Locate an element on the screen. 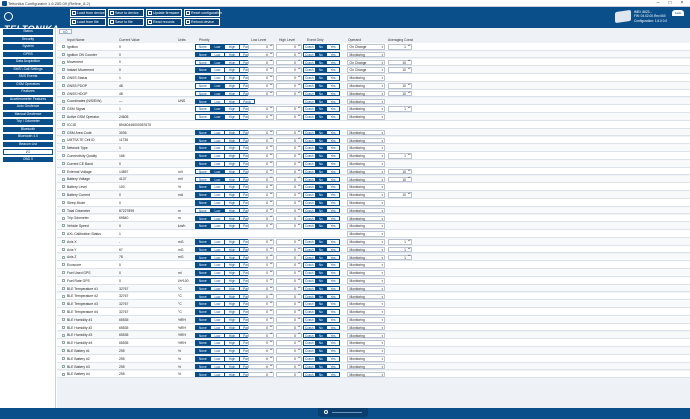  sidebar-item-trip-odometer: Trip \ Odometer is located at coordinates (28, 122).